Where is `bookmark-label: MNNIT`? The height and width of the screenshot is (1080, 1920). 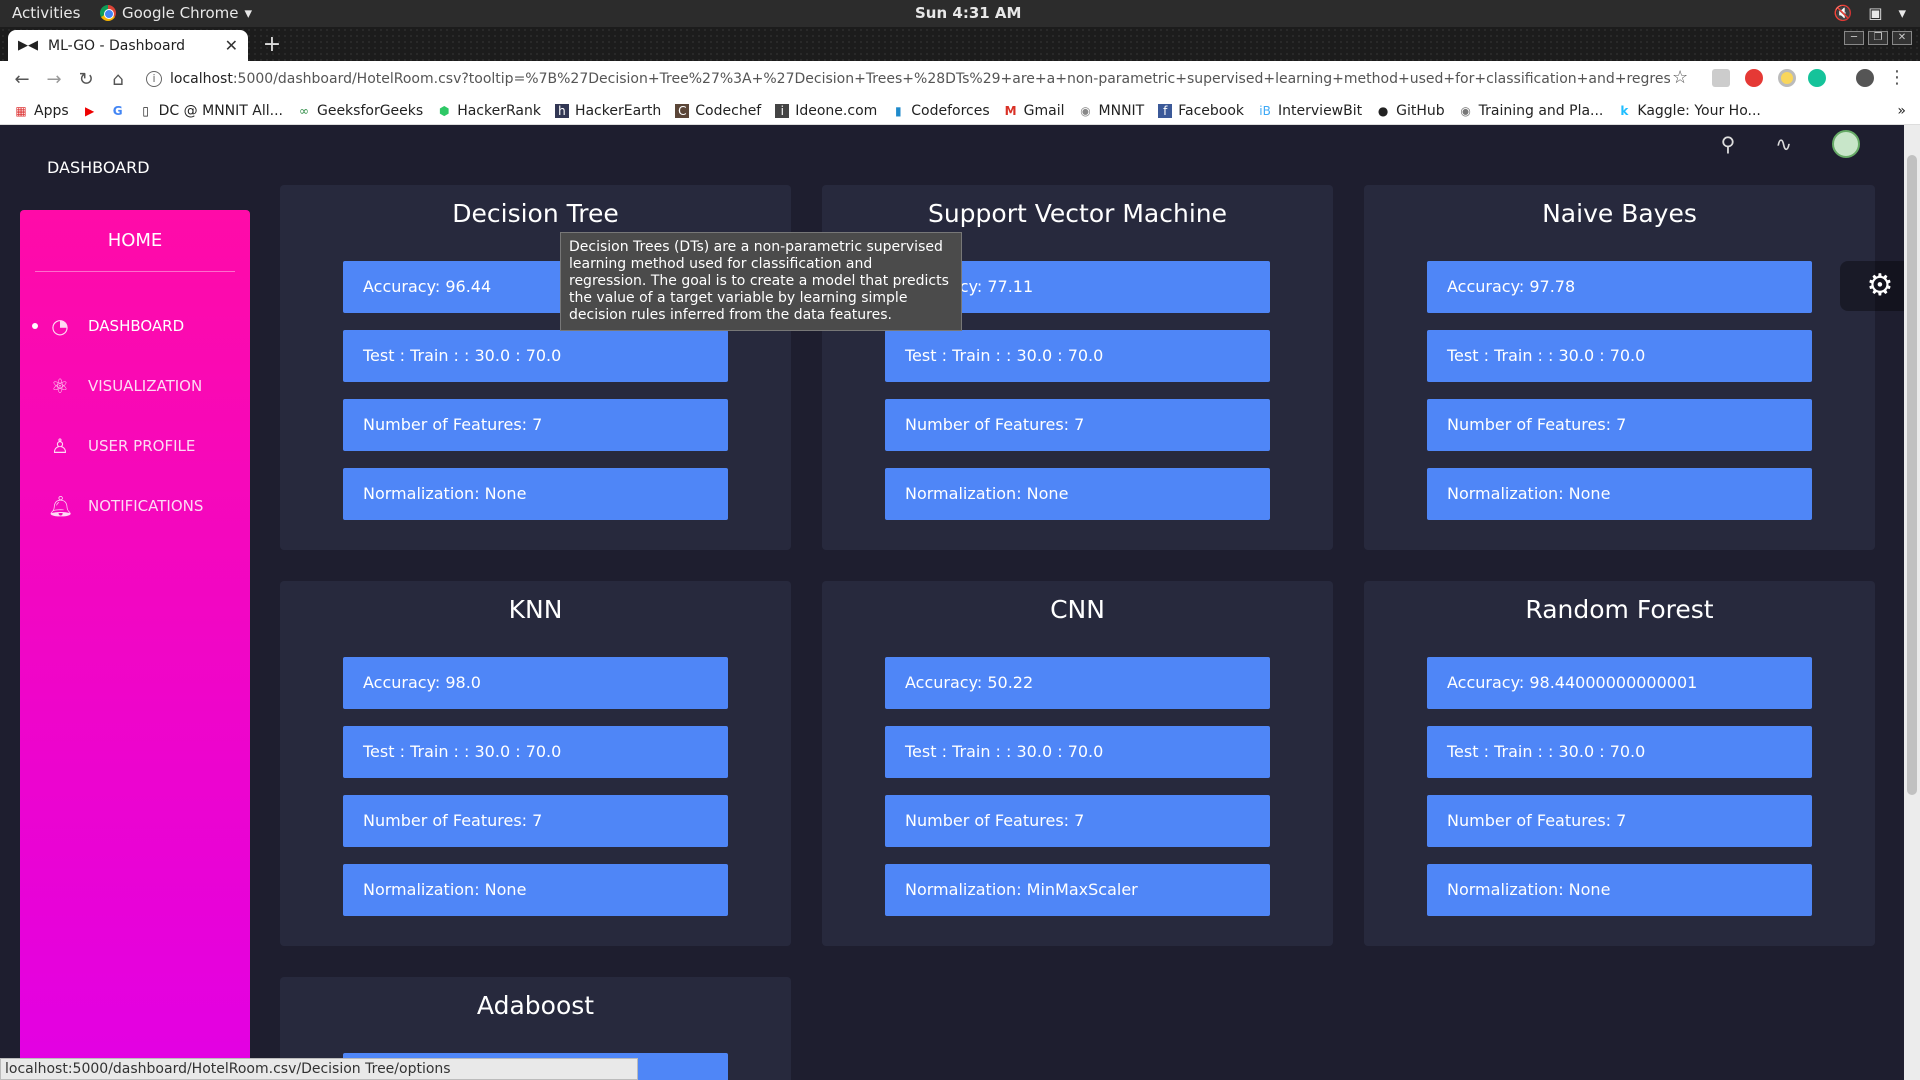
bookmark-label: MNNIT is located at coordinates (1121, 110).